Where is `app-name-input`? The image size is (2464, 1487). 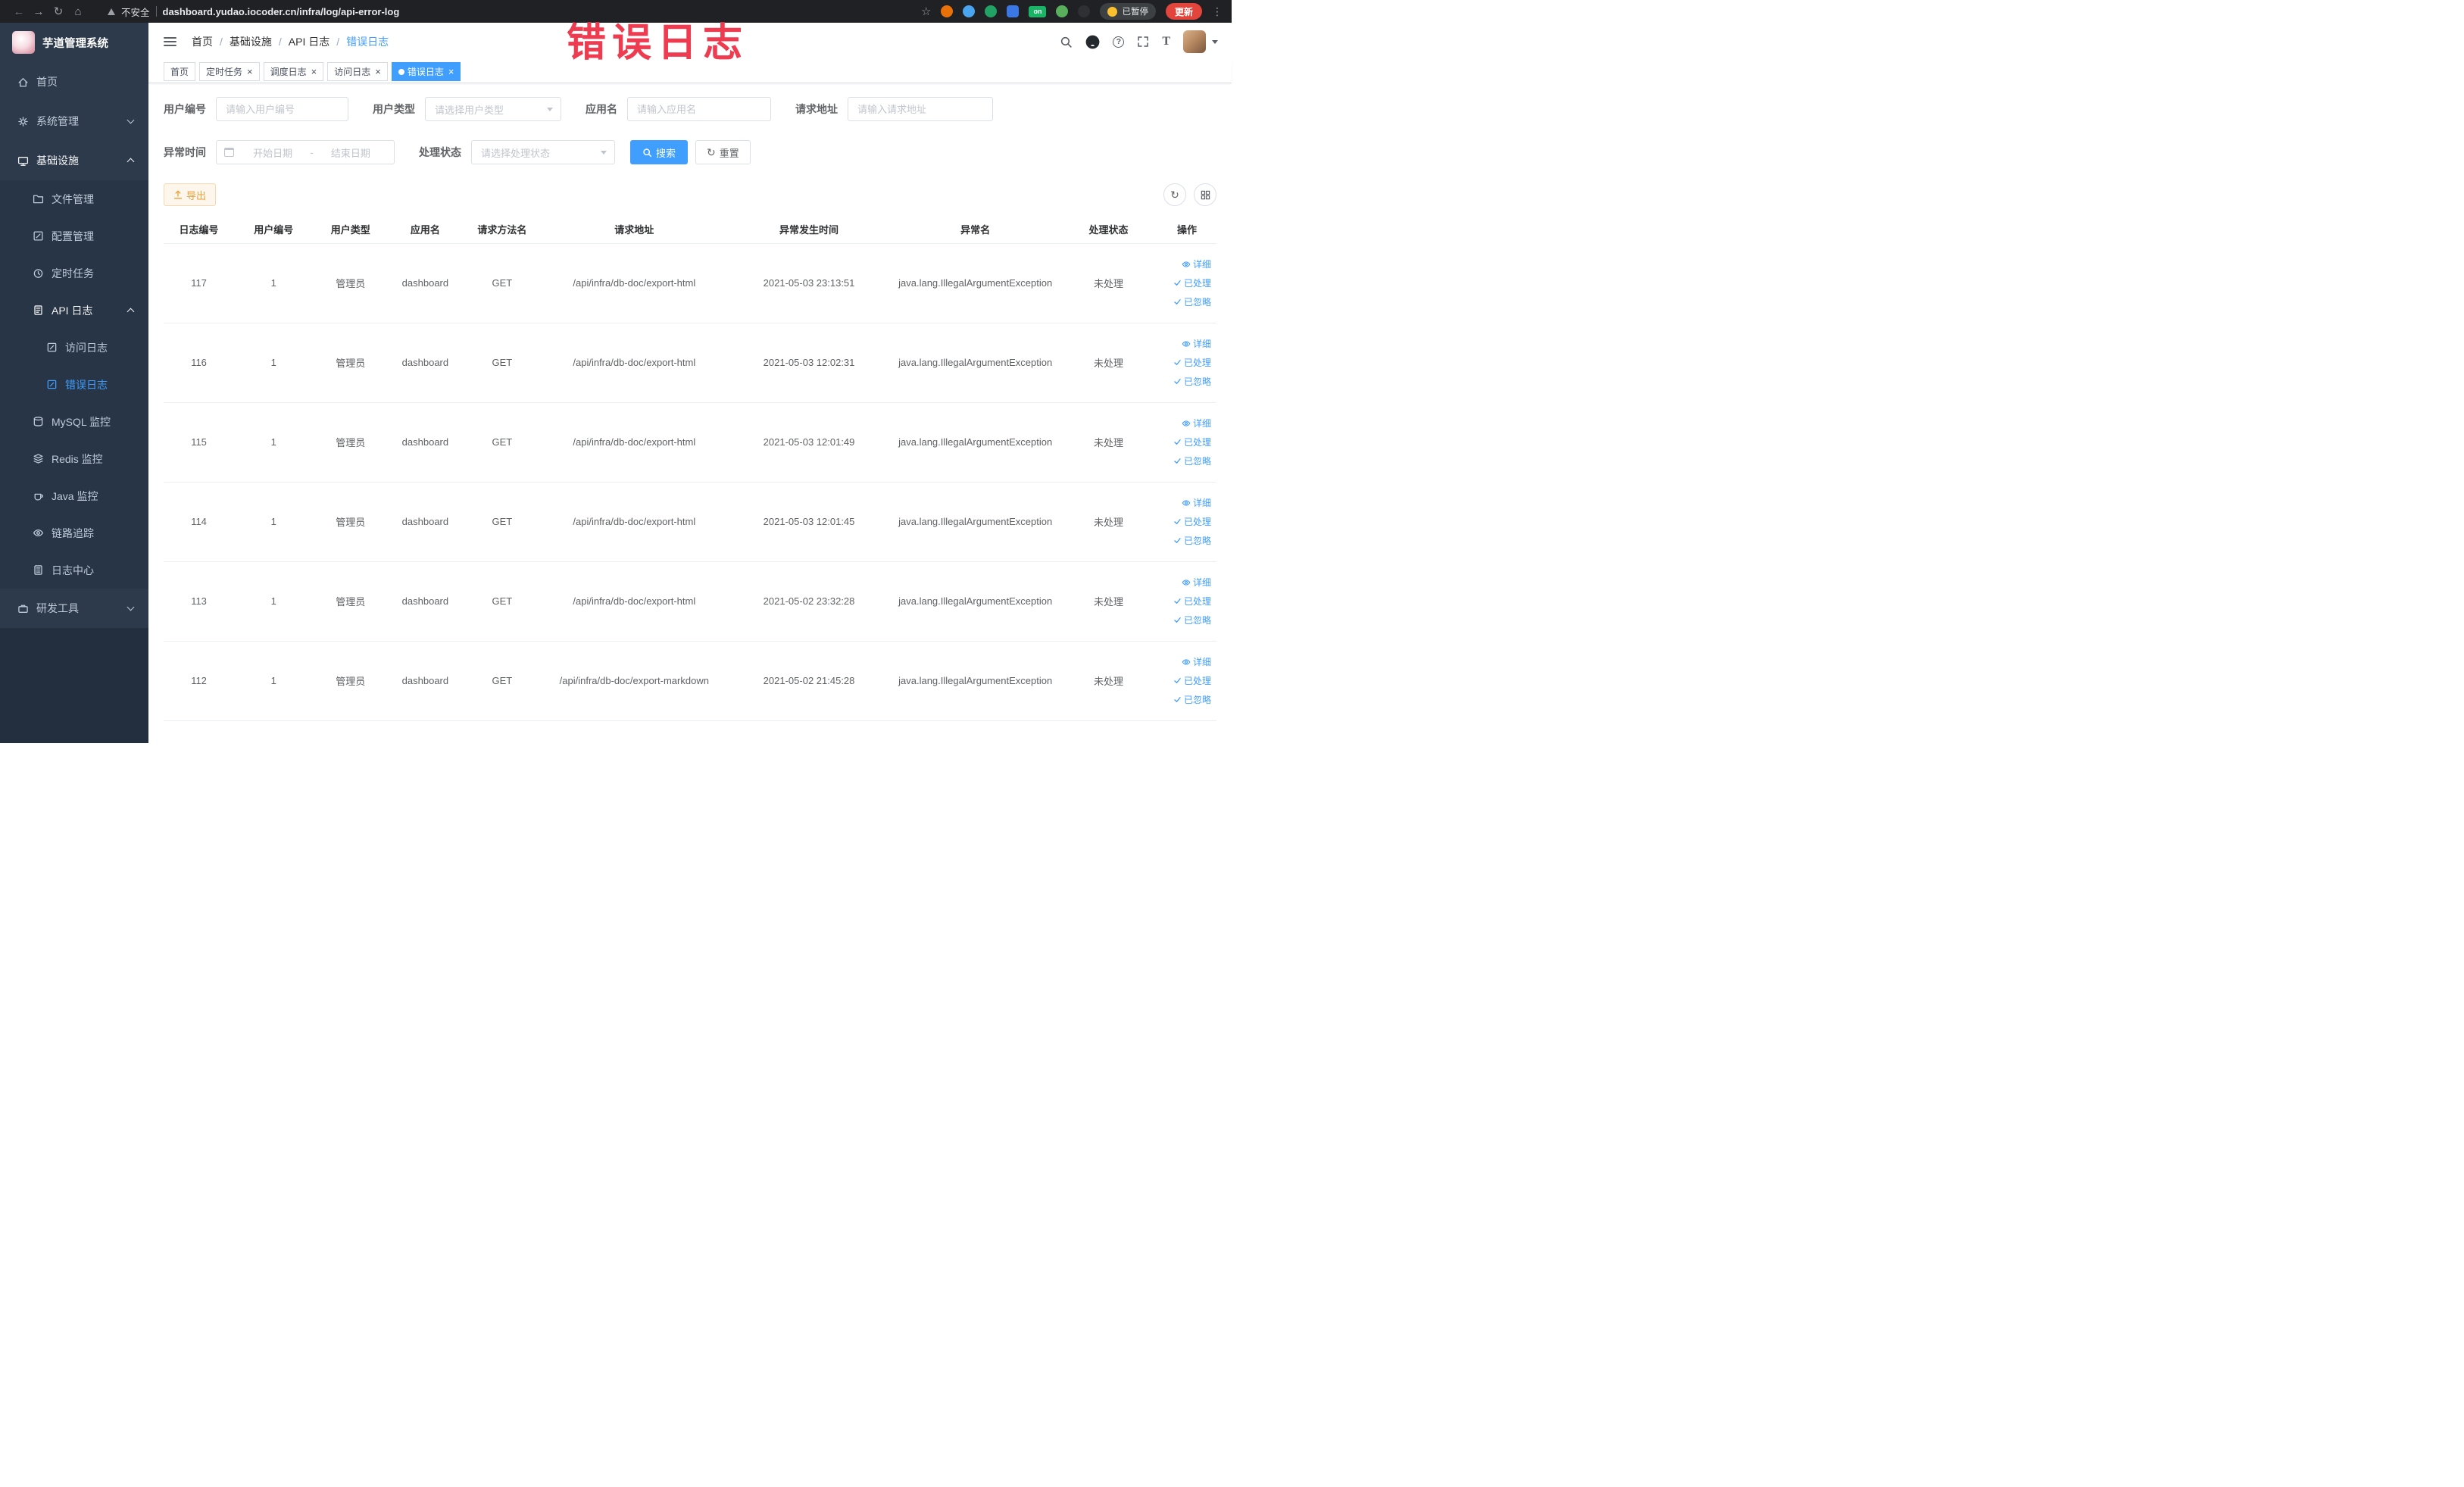 app-name-input is located at coordinates (699, 109).